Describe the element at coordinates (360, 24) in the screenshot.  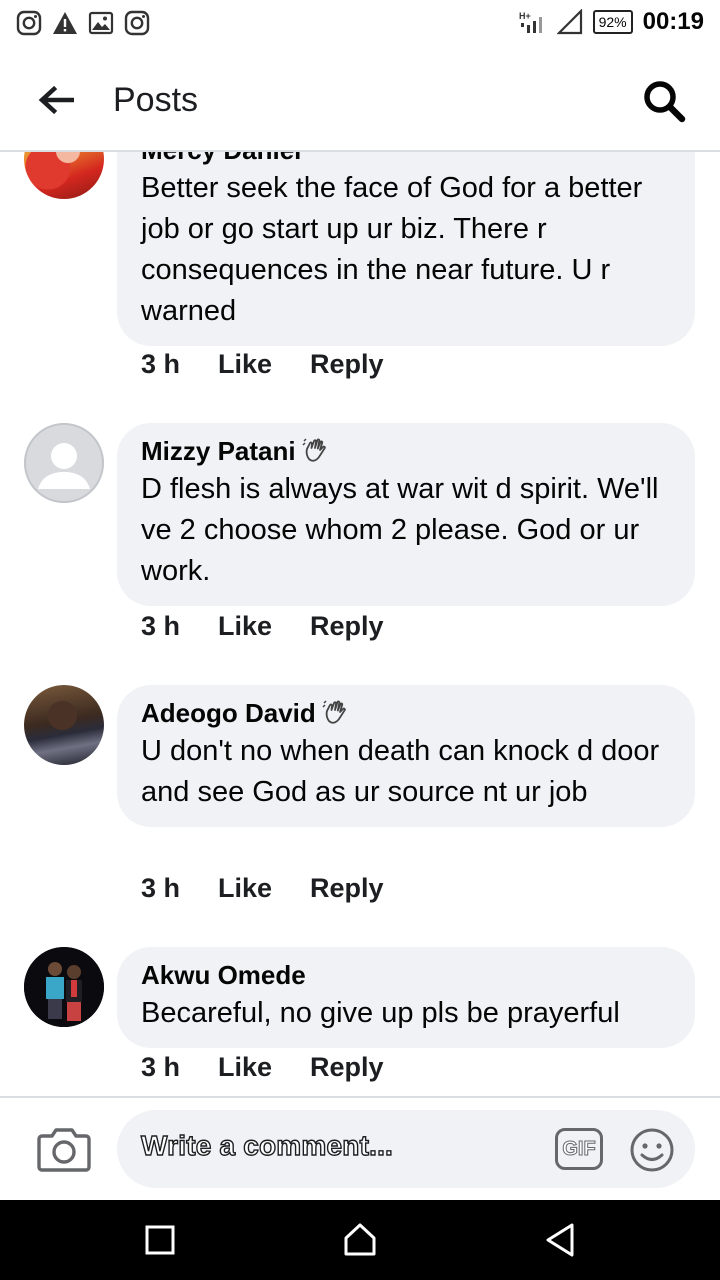
I see `status-bar: H+ 92% 00:19` at that location.